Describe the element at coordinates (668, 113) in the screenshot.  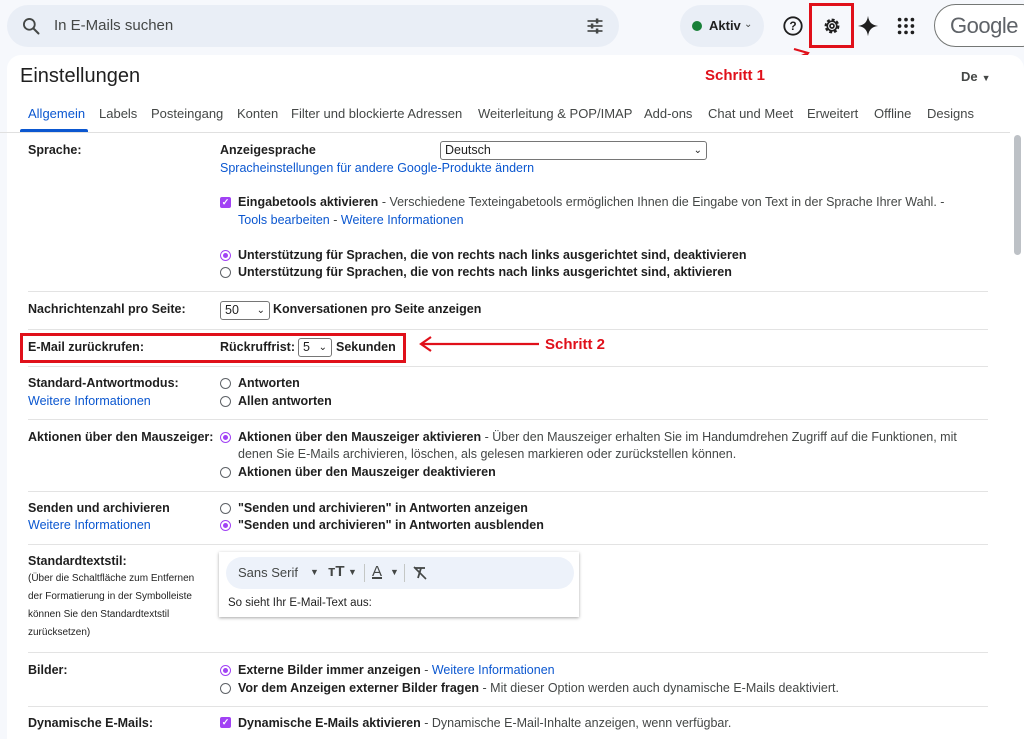
I see `tab-addons: Add-ons` at that location.